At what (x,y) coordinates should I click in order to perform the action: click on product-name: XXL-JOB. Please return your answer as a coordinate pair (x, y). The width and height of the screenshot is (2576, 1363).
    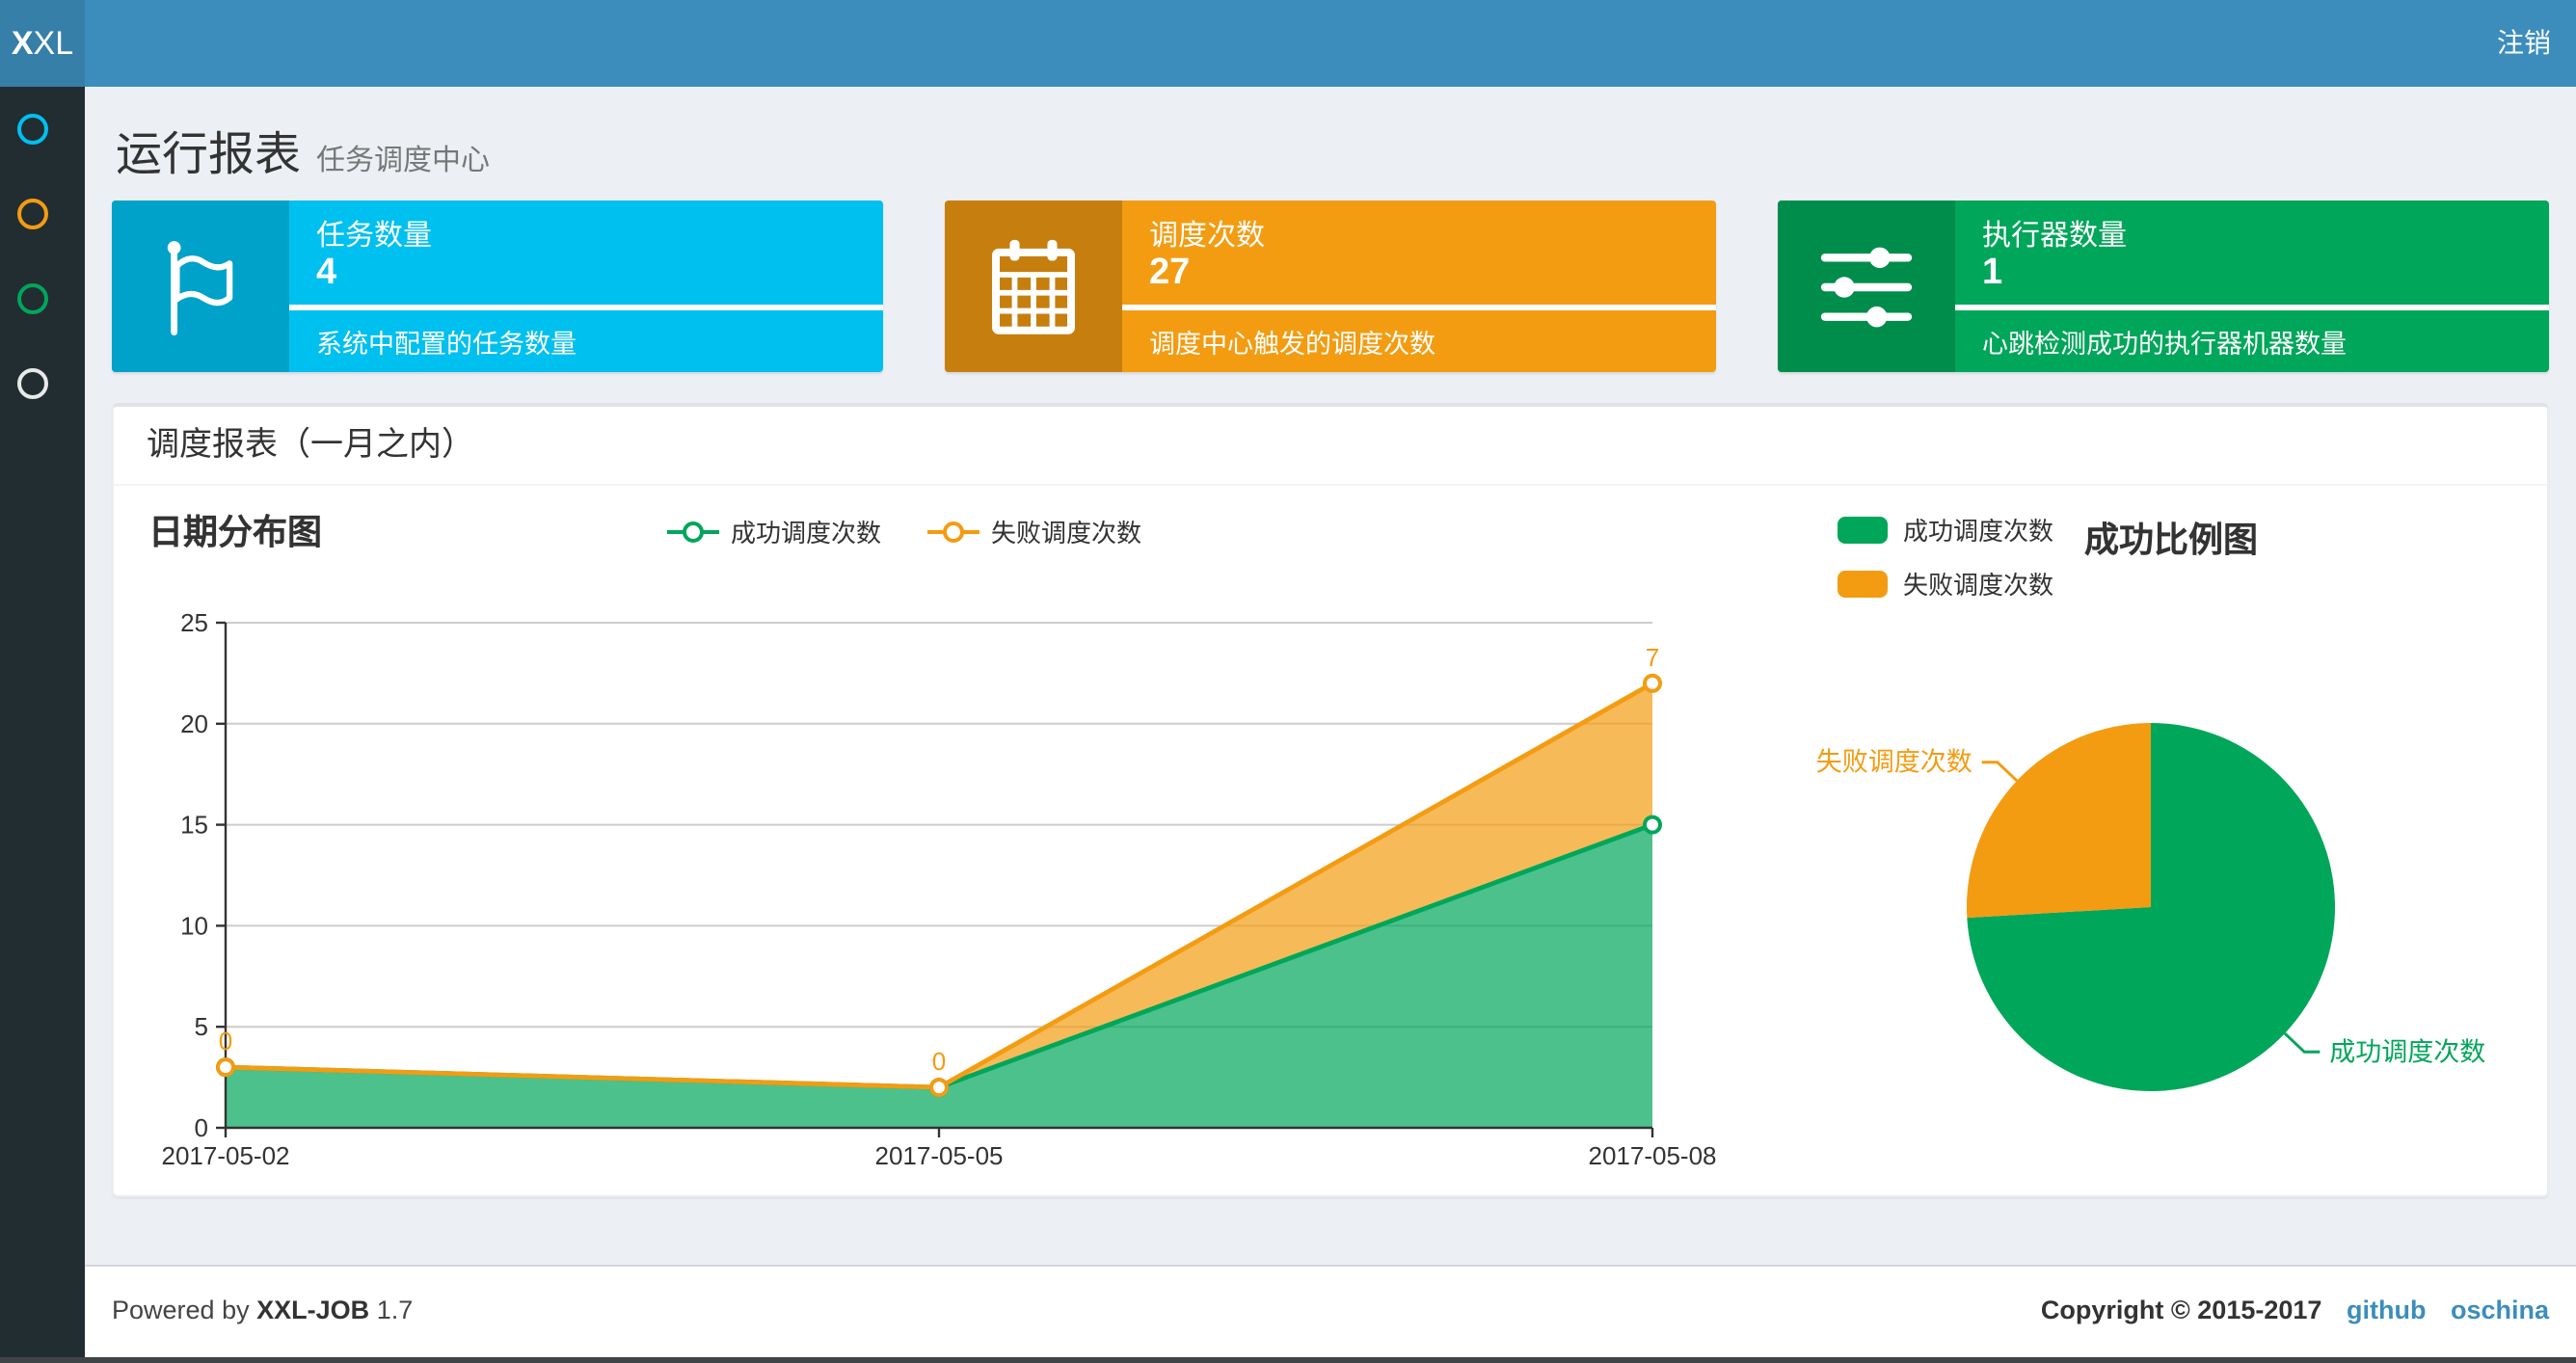
    Looking at the image, I should click on (313, 1310).